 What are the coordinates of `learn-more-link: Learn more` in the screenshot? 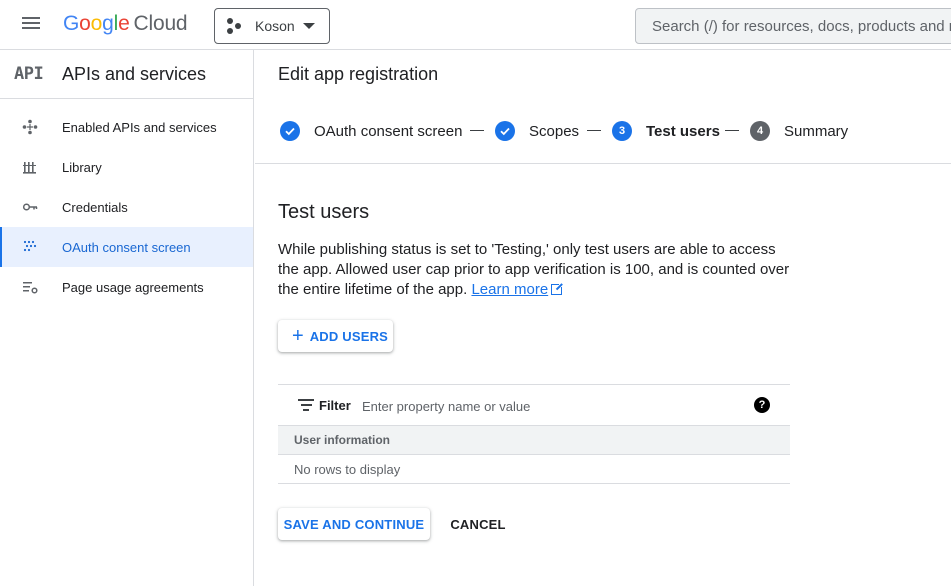 It's located at (509, 289).